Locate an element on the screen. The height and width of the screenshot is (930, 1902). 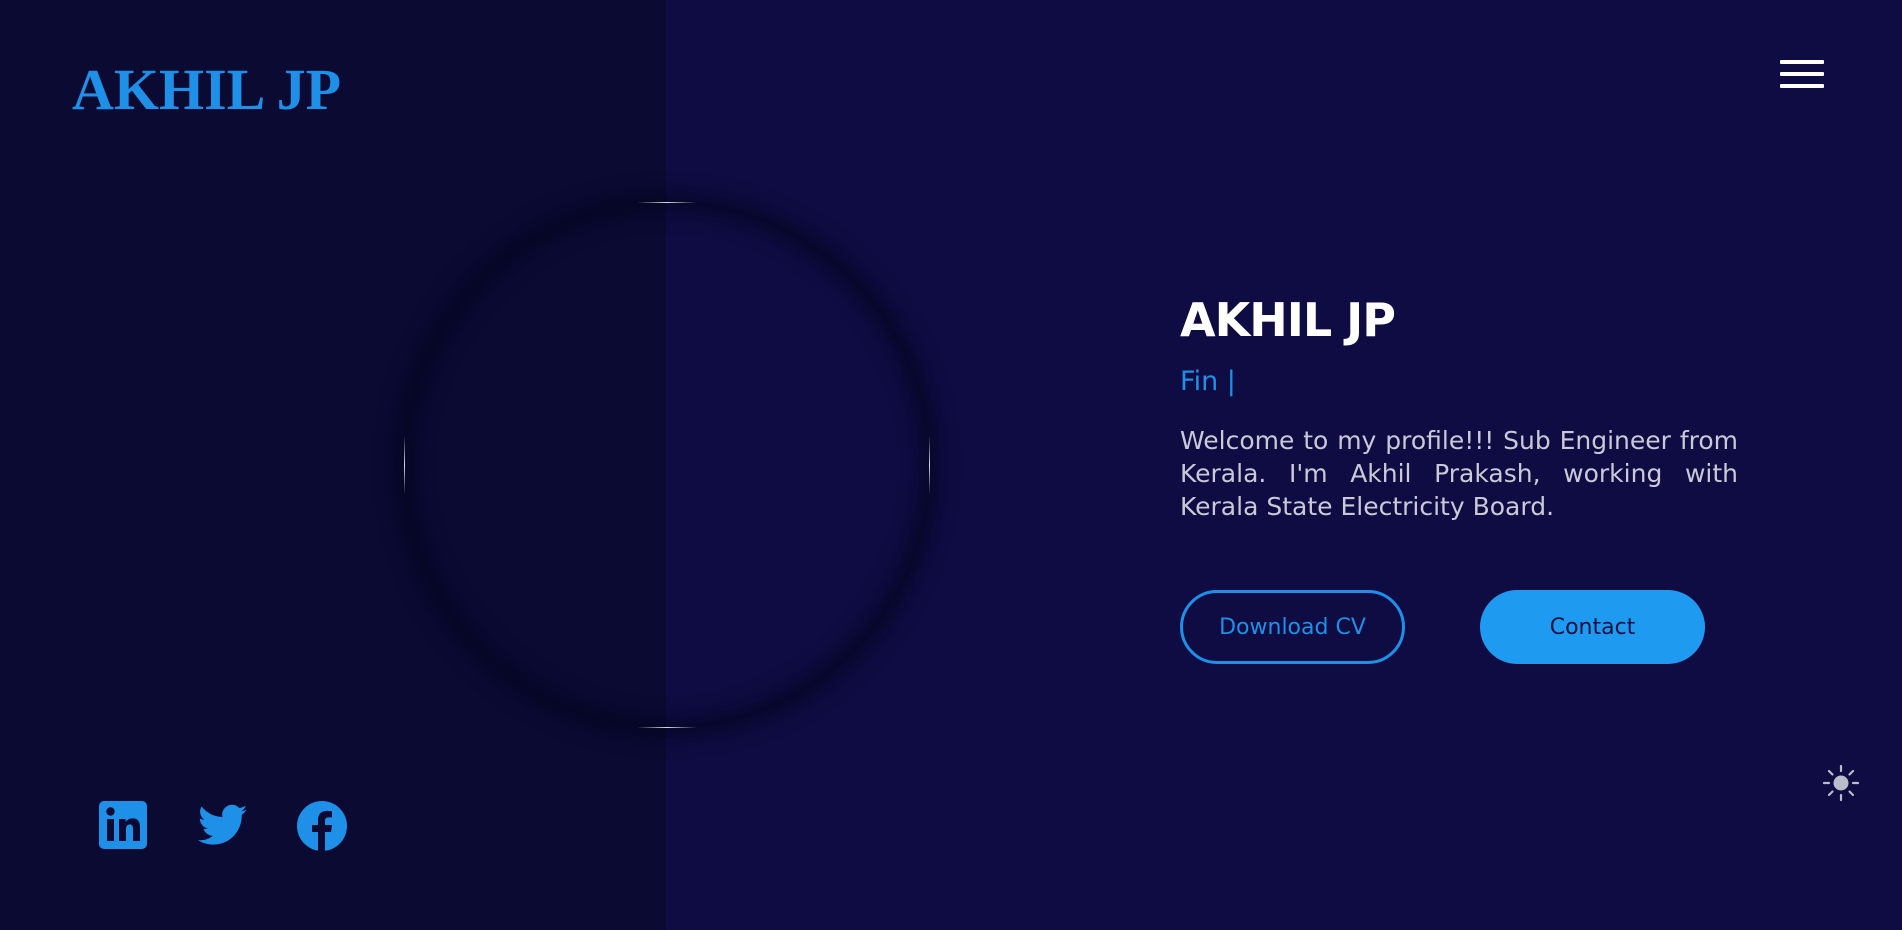
sun-icon is located at coordinates (1841, 783).